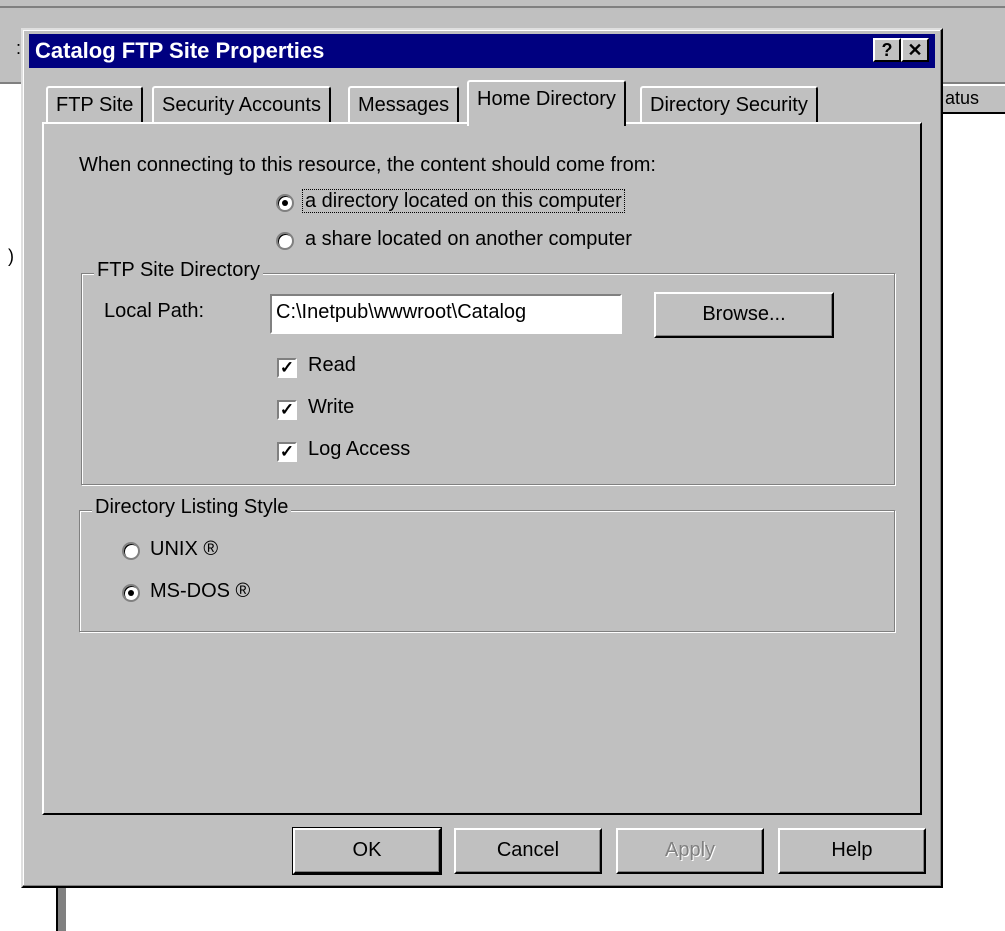 This screenshot has height=931, width=1005. I want to click on tab-security-accounts: Security Accounts, so click(241, 104).